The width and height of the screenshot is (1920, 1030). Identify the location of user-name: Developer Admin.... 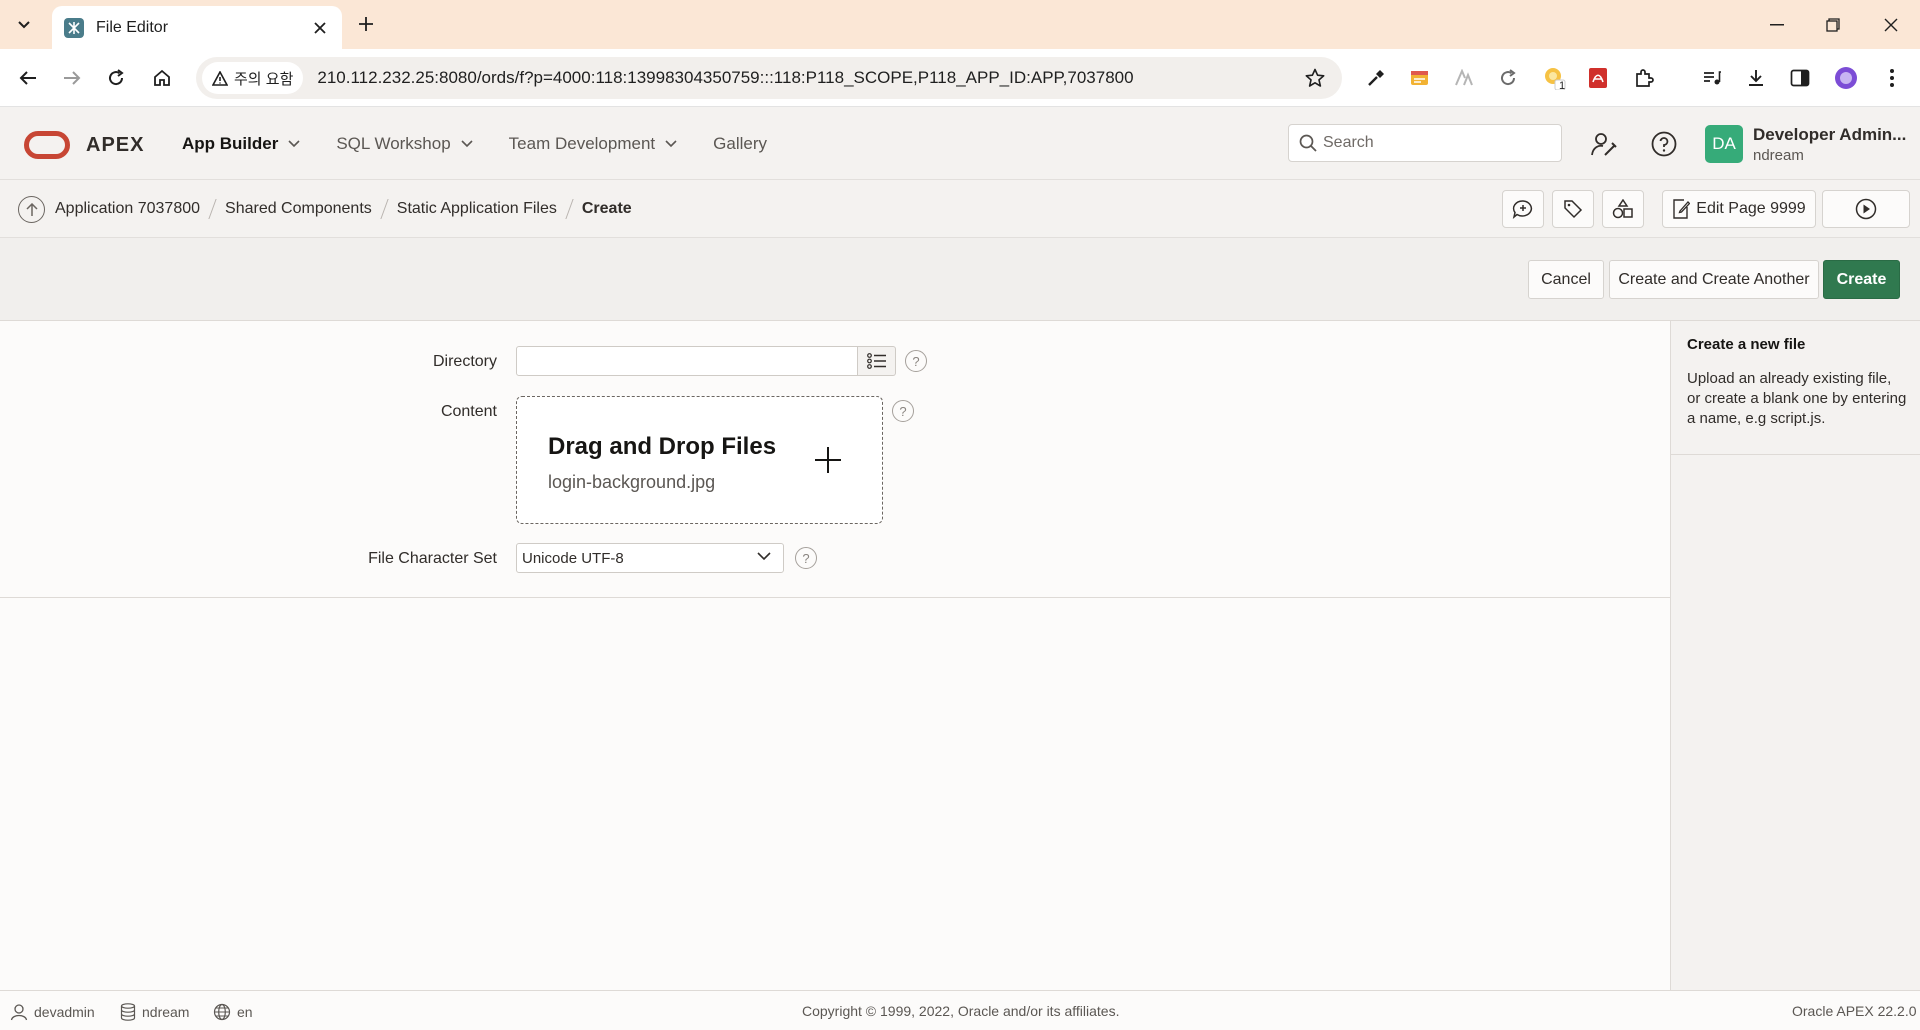
(1833, 135).